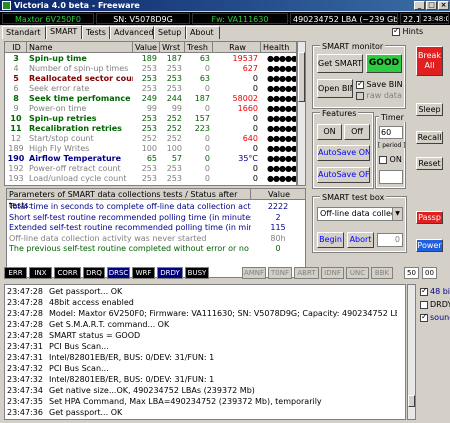  Describe the element at coordinates (150, 184) in the screenshot. I see `table-row: 194HDA Temperature 35°C` at that location.